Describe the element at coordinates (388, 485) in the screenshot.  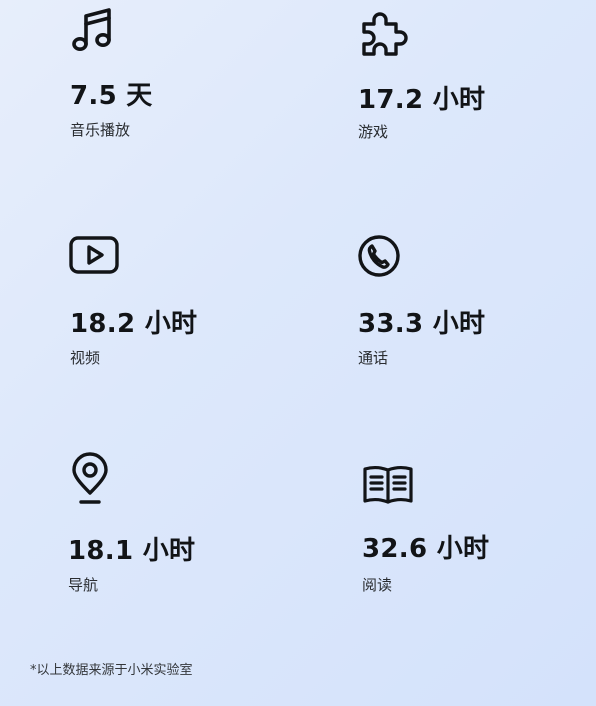
I see `open-book-icon` at that location.